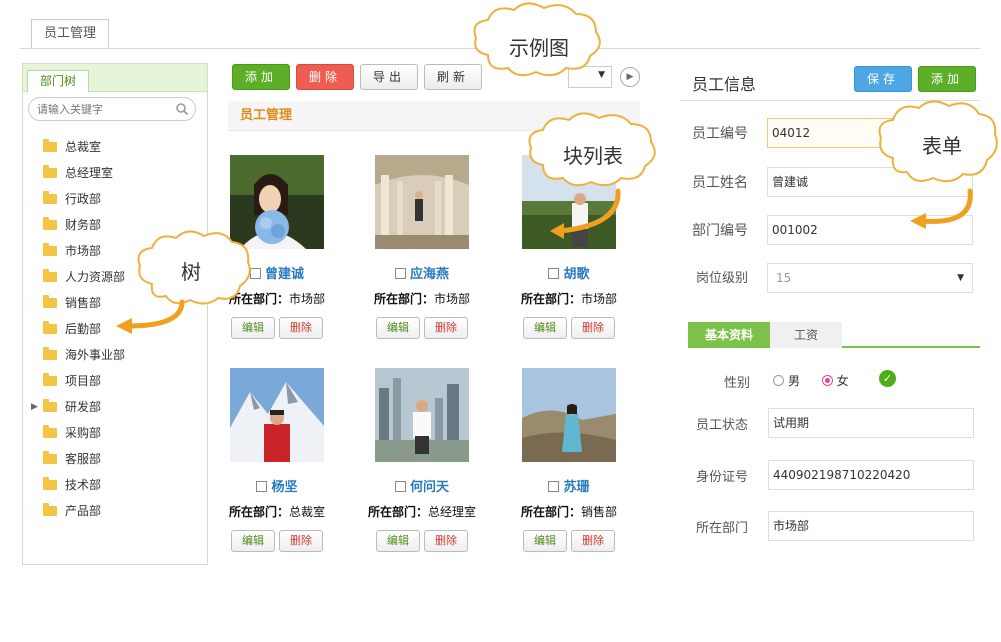 Image resolution: width=1001 pixels, height=642 pixels. What do you see at coordinates (115, 199) in the screenshot?
I see `tree-item-dept: 行政部` at bounding box center [115, 199].